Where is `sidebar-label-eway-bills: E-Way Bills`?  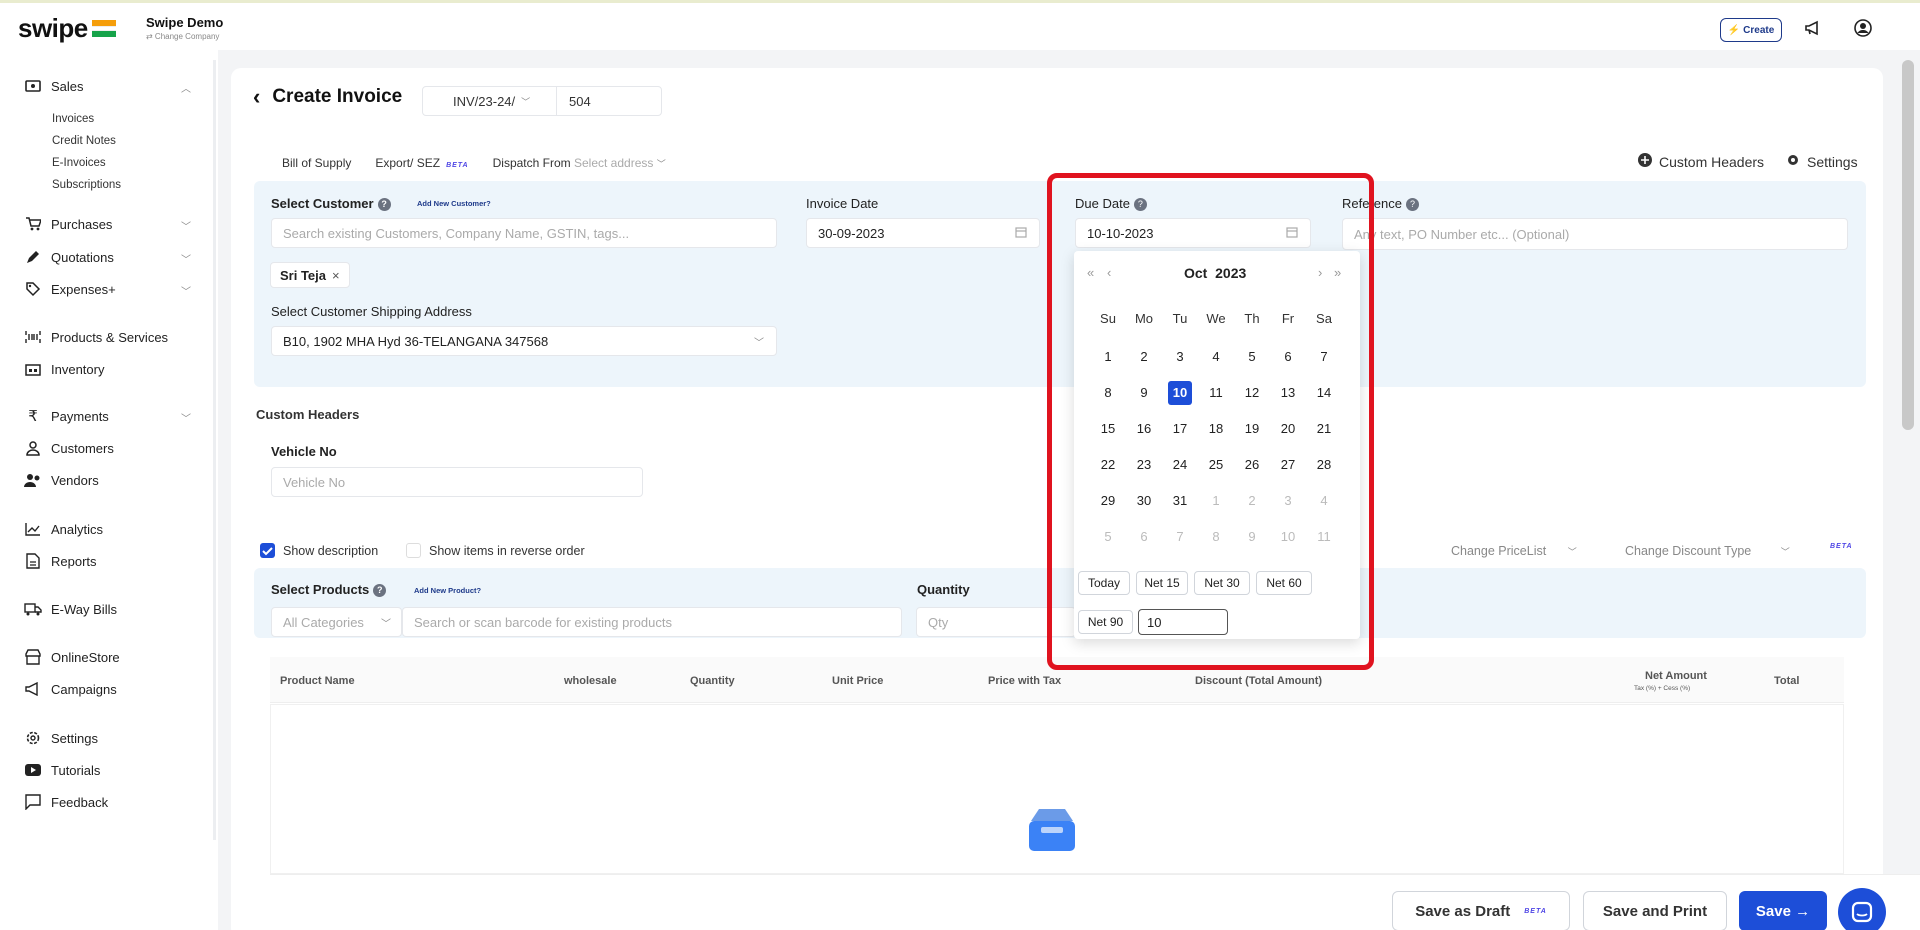
sidebar-label-eway-bills: E-Way Bills is located at coordinates (84, 609).